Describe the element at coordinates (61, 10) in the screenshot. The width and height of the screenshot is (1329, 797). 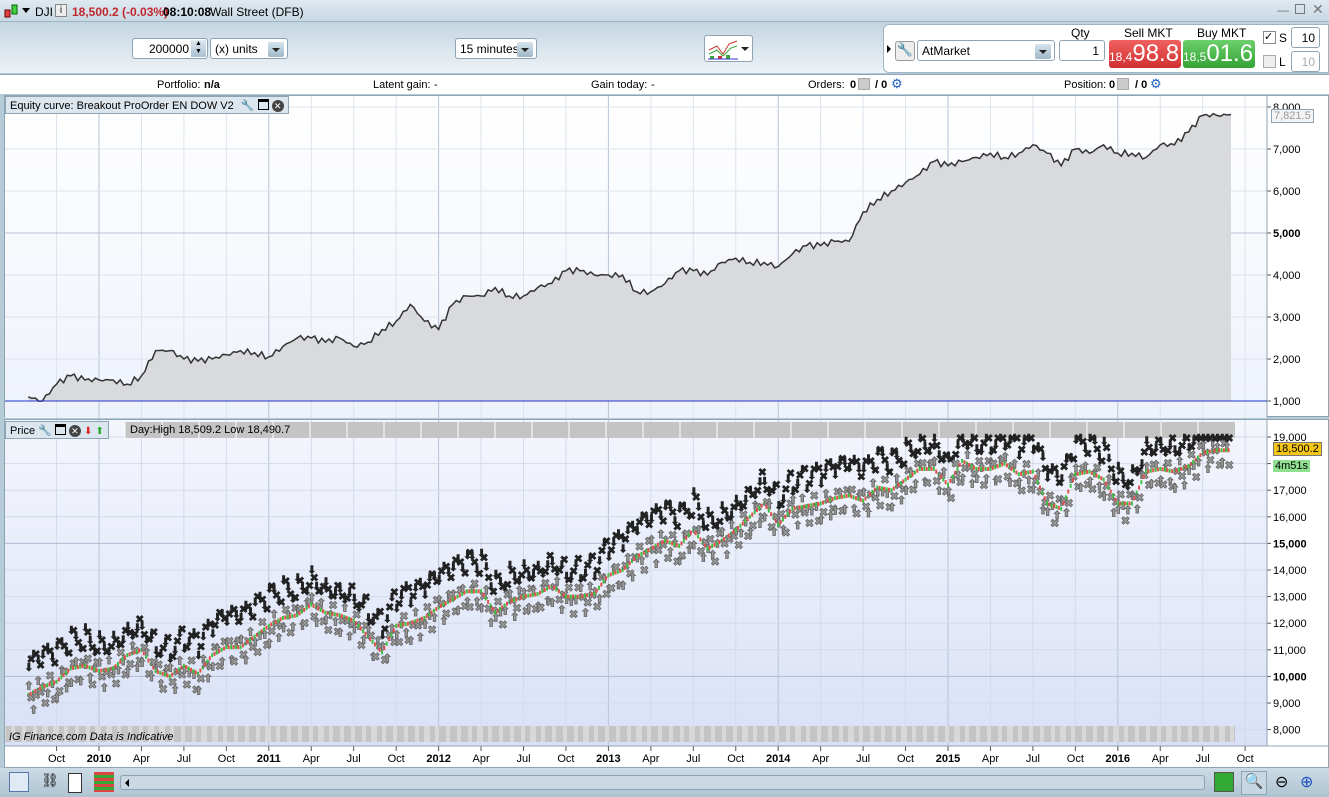
I see `info-icon: i` at that location.